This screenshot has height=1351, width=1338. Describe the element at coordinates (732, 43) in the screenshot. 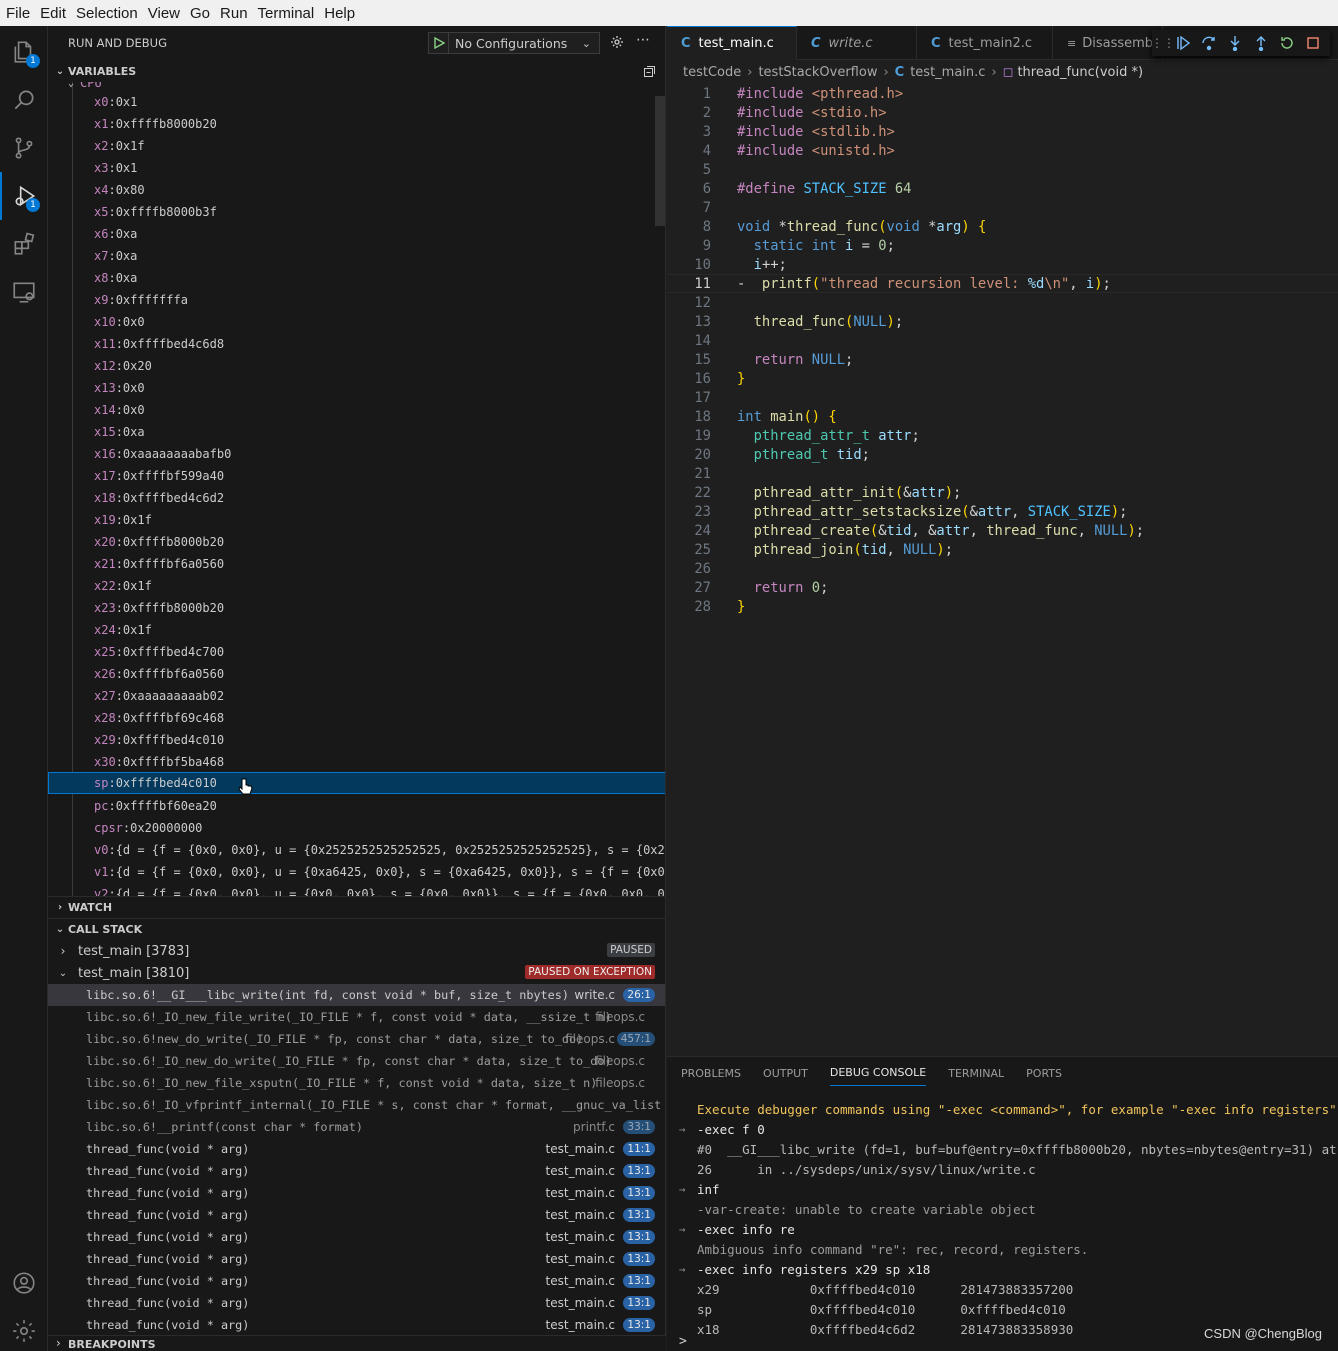

I see `tab-test-main-c: C test_main.c` at that location.